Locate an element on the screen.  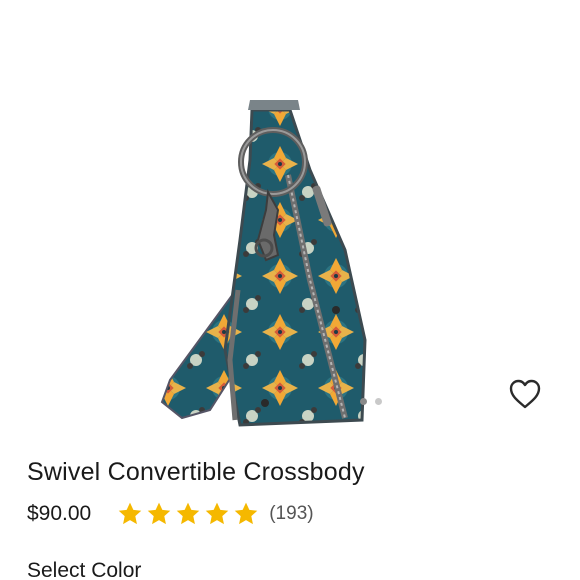
price-rating-row: $90.00 (193) is located at coordinates (170, 514).